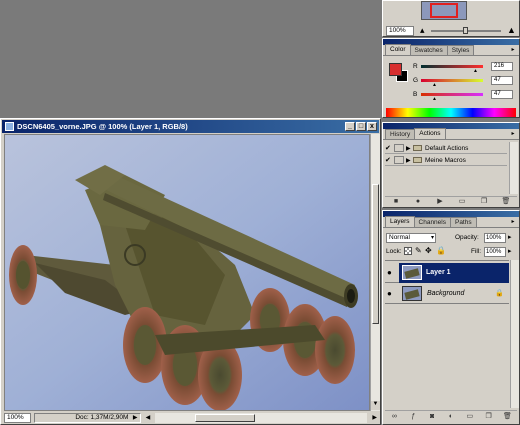 The image size is (520, 425). I want to click on channel-r-label: R, so click(415, 66).